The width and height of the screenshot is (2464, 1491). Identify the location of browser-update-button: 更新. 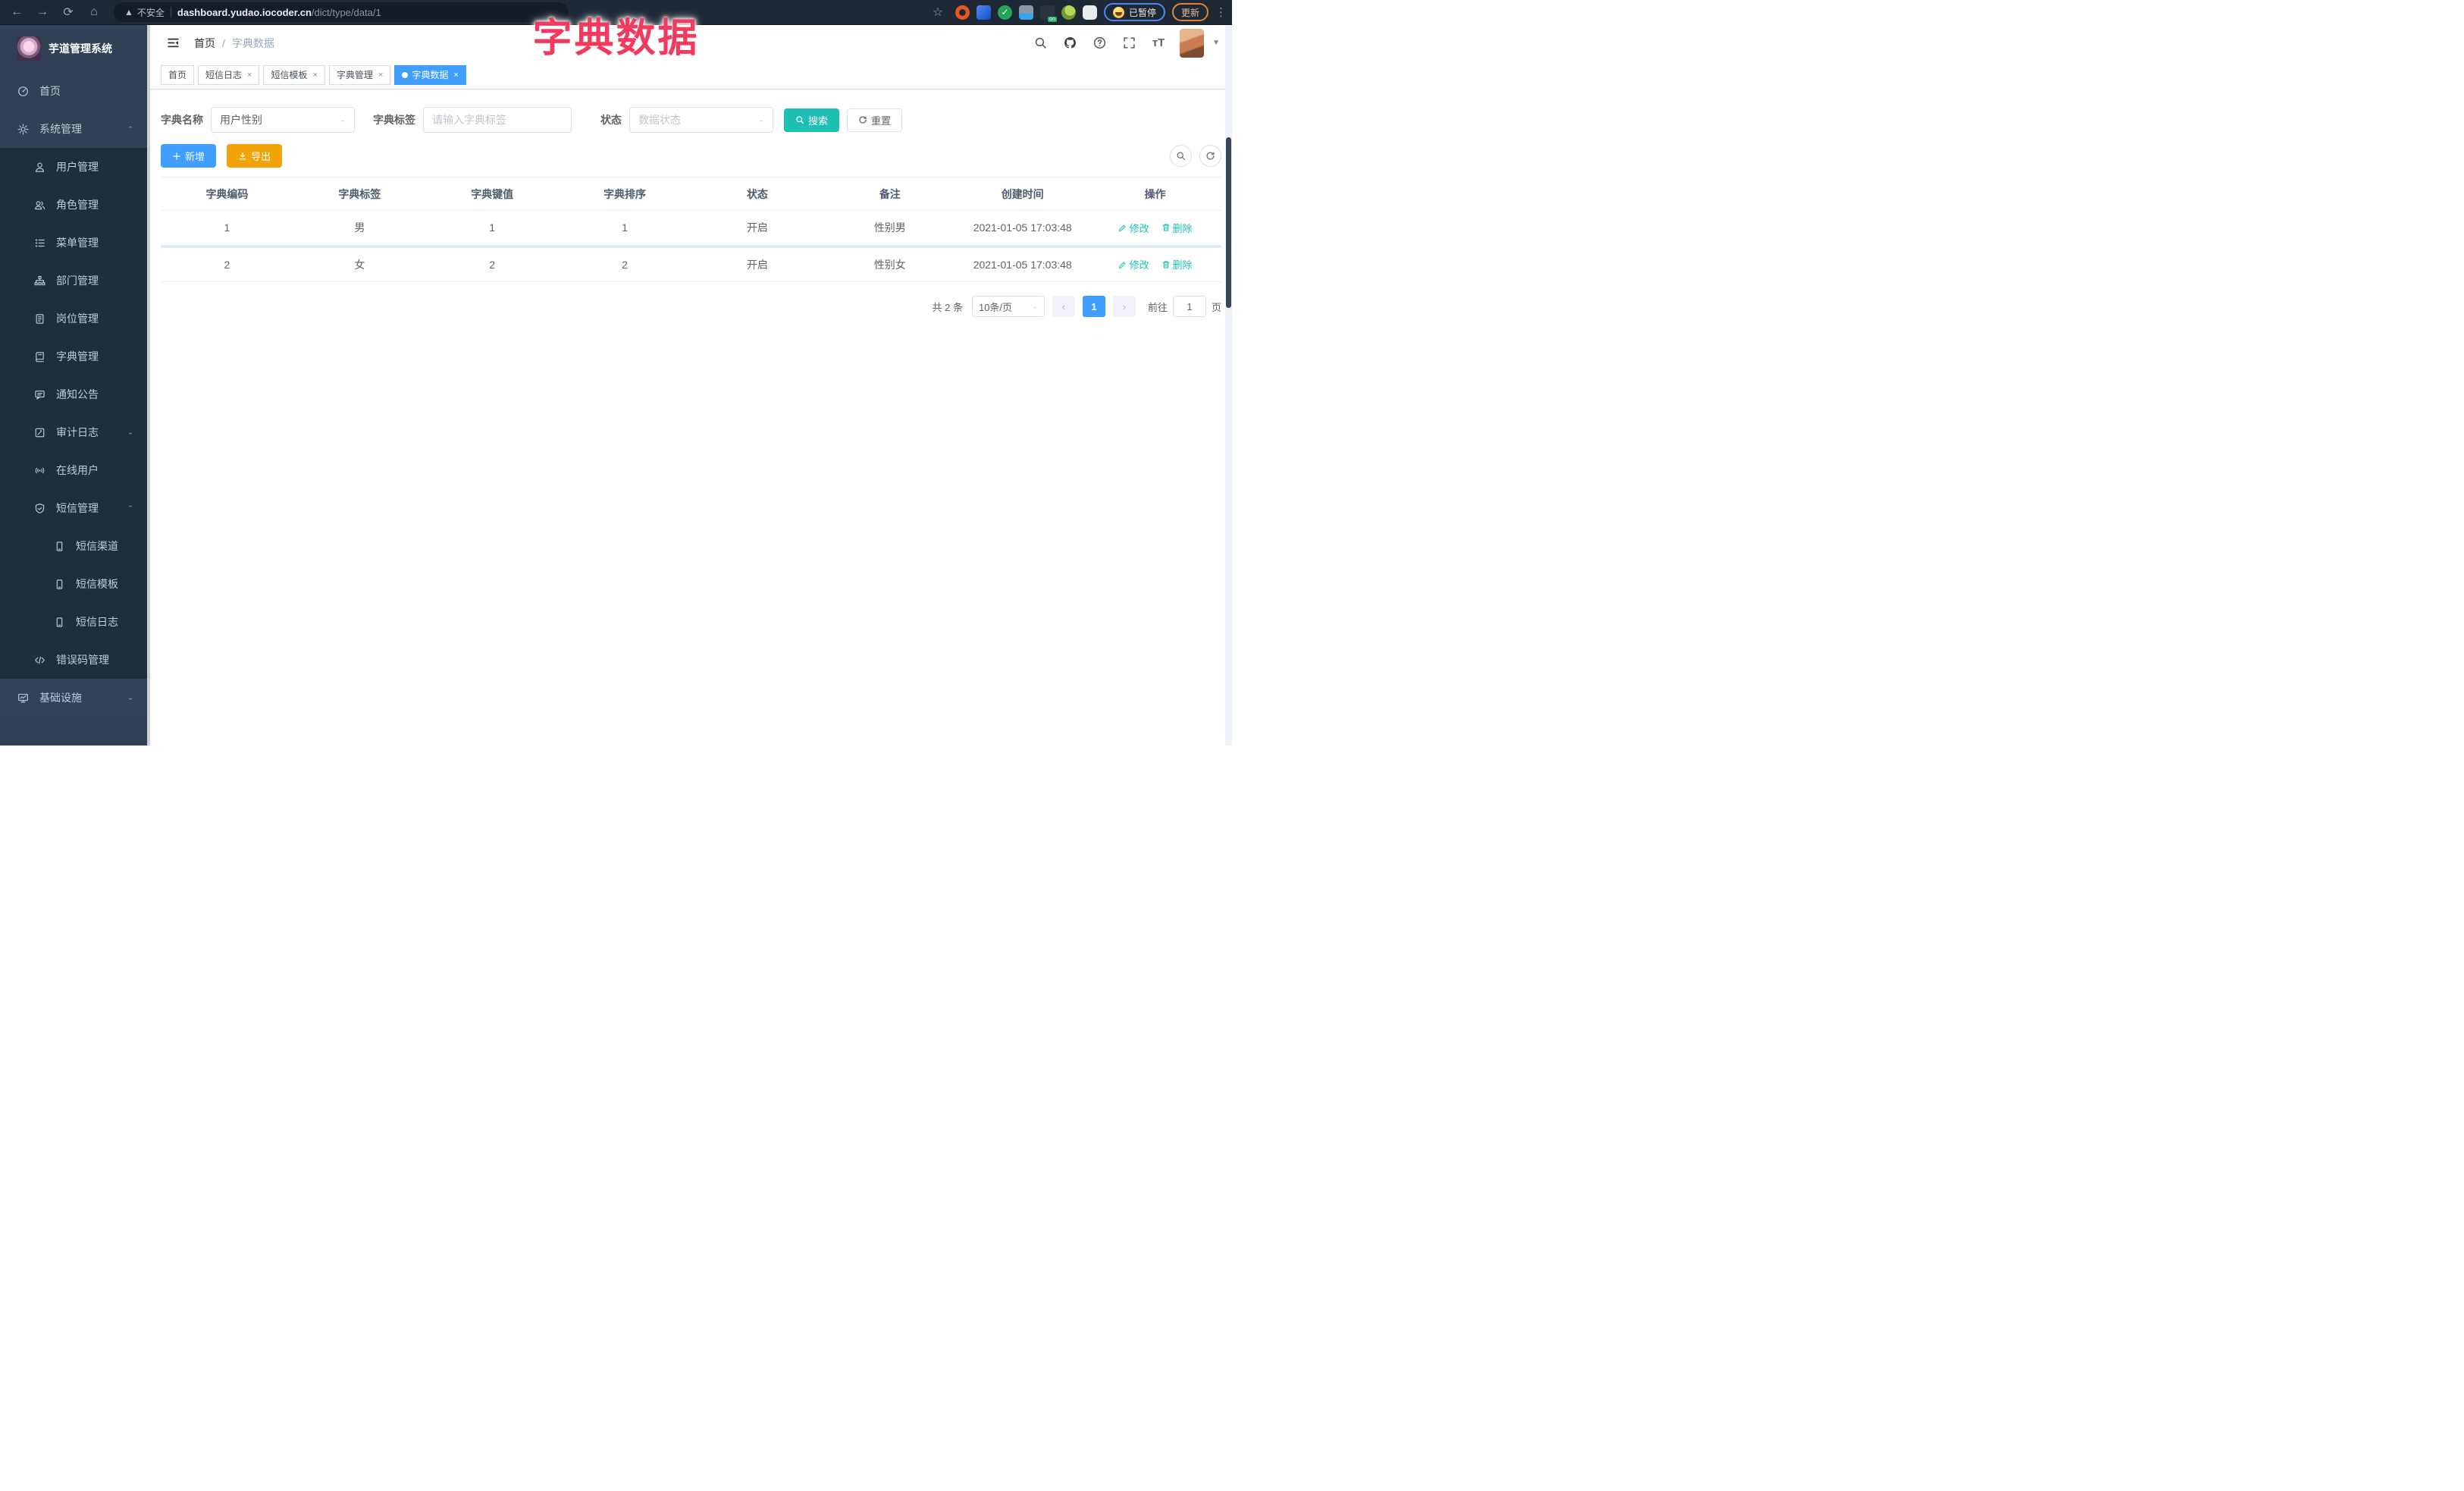
(1189, 12).